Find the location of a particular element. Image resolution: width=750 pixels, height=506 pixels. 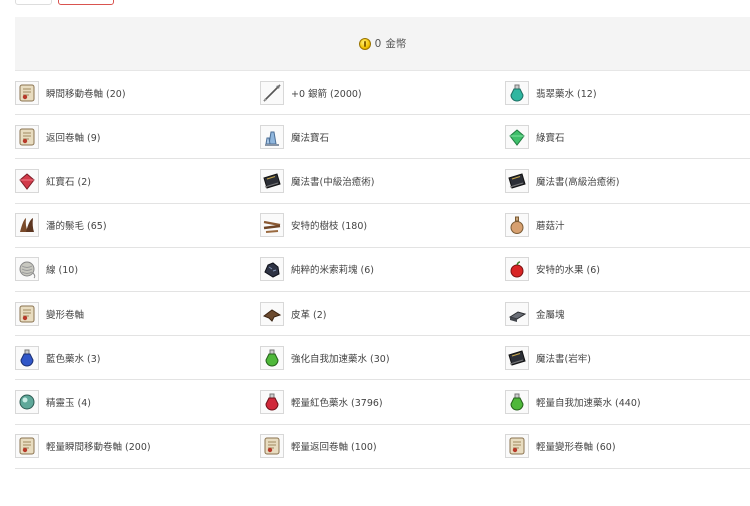

item-label: 輕量自我加速藥水 (440) is located at coordinates (588, 403).